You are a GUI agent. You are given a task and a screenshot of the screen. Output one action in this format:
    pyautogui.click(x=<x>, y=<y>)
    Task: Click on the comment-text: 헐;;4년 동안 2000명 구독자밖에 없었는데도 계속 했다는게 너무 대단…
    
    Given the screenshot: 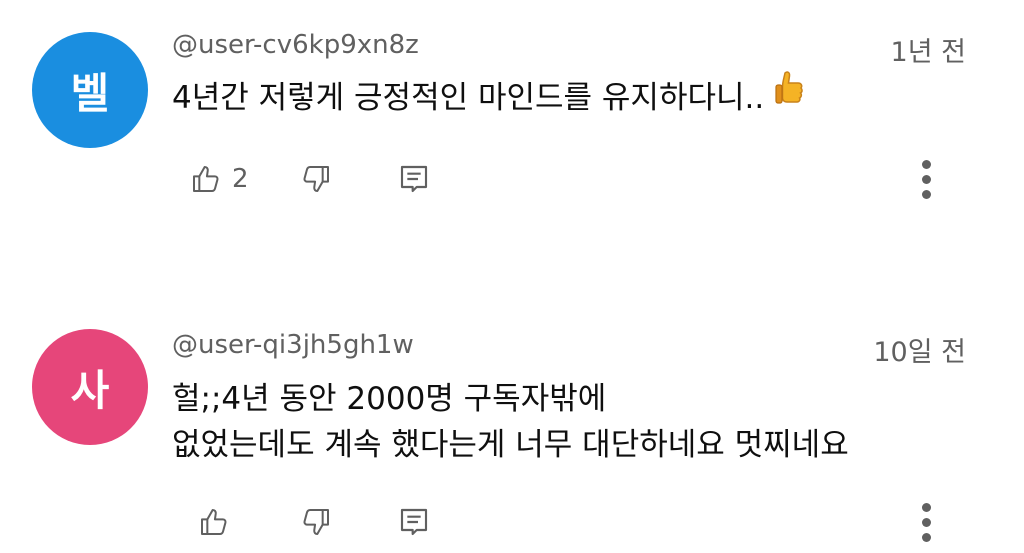 What is the action you would take?
    pyautogui.click(x=510, y=422)
    